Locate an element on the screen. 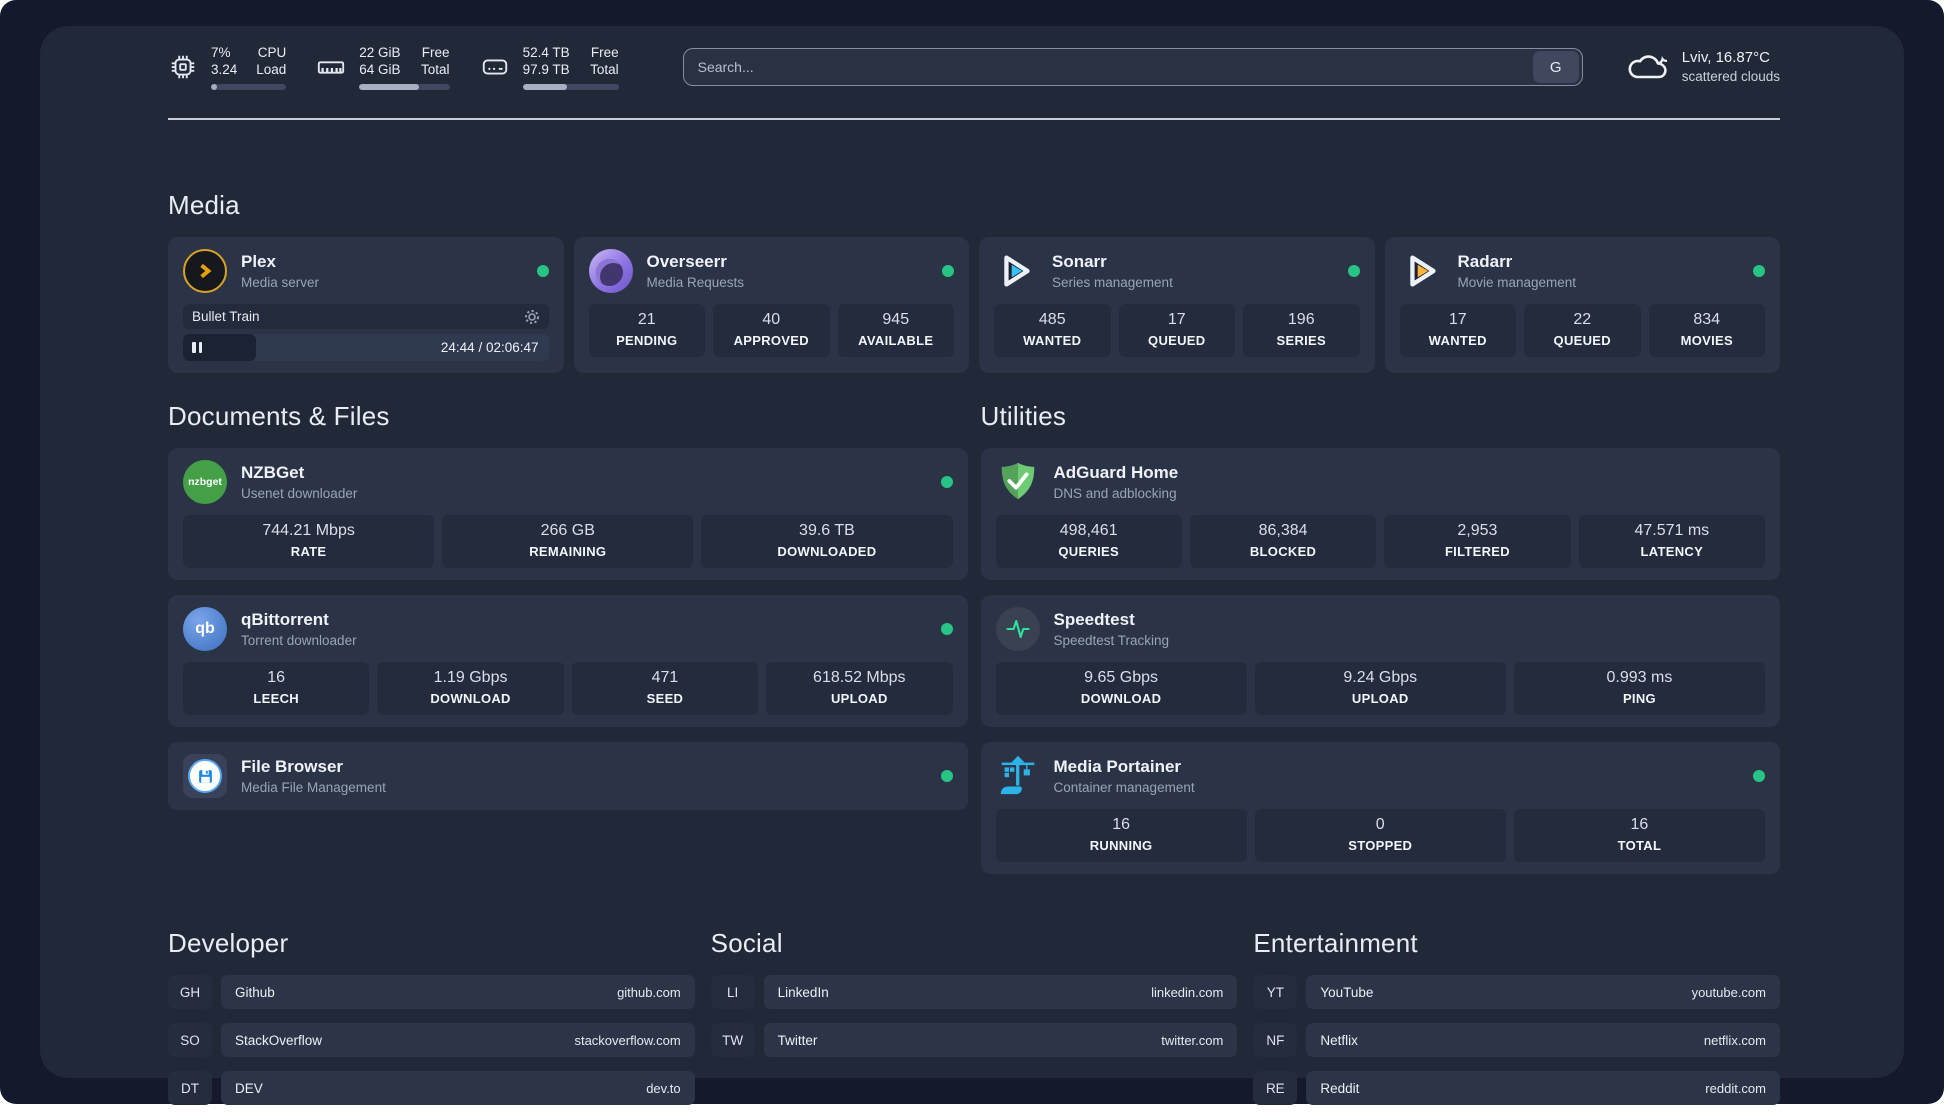 This screenshot has height=1119, width=1944. stat-tile: 744.21 Mbps RATE is located at coordinates (309, 541).